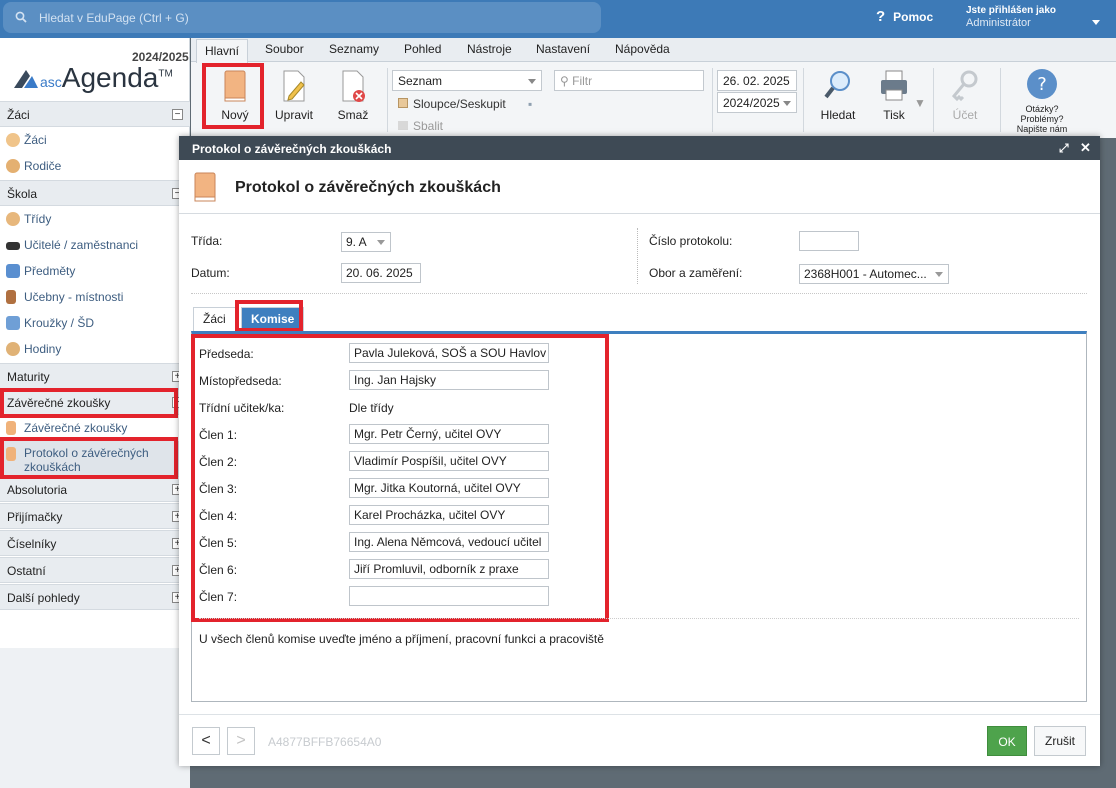 The height and width of the screenshot is (788, 1116). Describe the element at coordinates (422, 49) in the screenshot. I see `tab-pohled: Pohled` at that location.